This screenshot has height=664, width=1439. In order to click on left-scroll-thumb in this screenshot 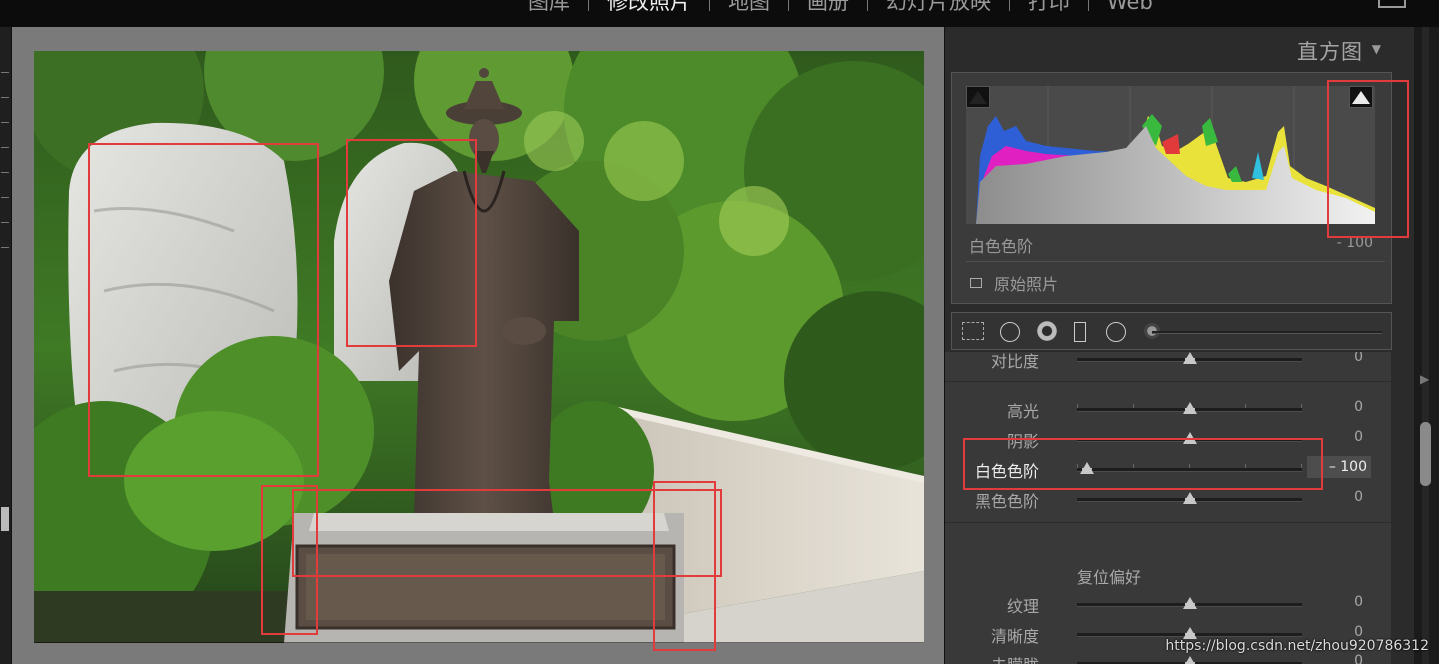, I will do `click(5, 519)`.